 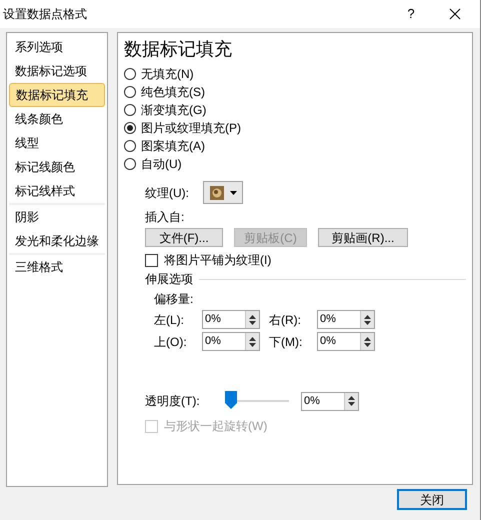 I want to click on offset-label: 下(M):, so click(x=286, y=342).